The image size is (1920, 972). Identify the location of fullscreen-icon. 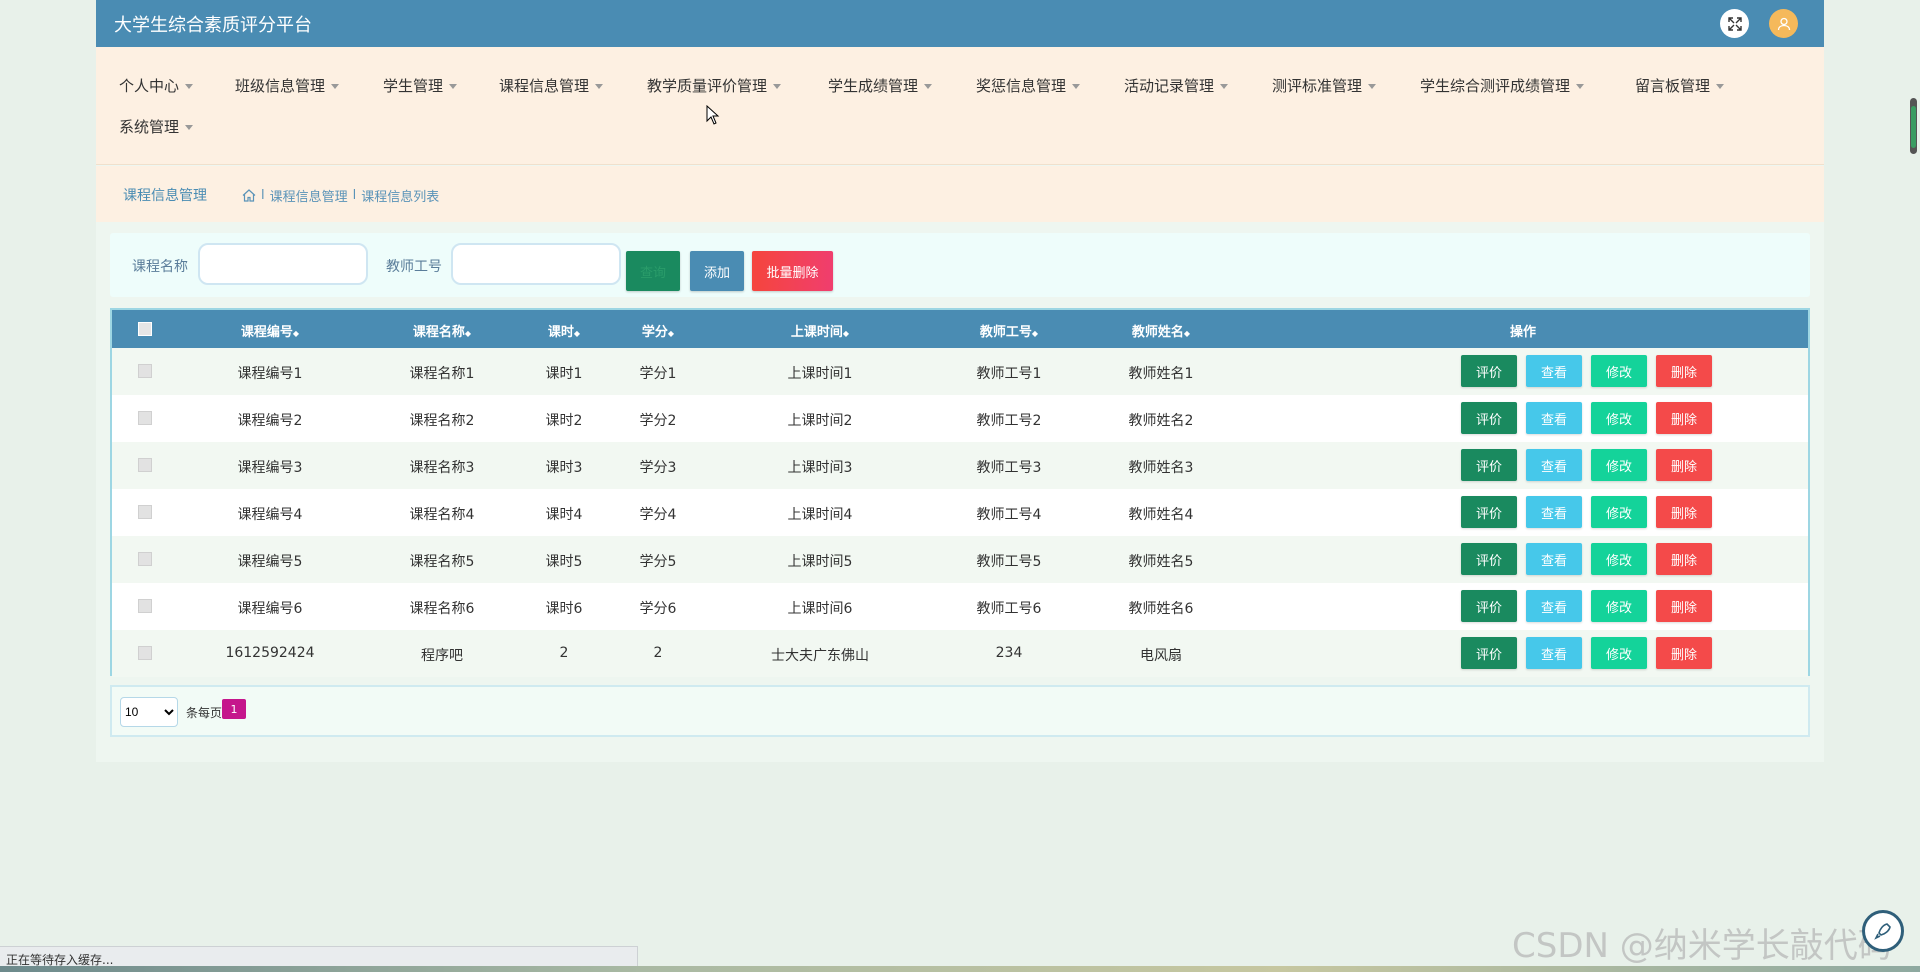
(1734, 23).